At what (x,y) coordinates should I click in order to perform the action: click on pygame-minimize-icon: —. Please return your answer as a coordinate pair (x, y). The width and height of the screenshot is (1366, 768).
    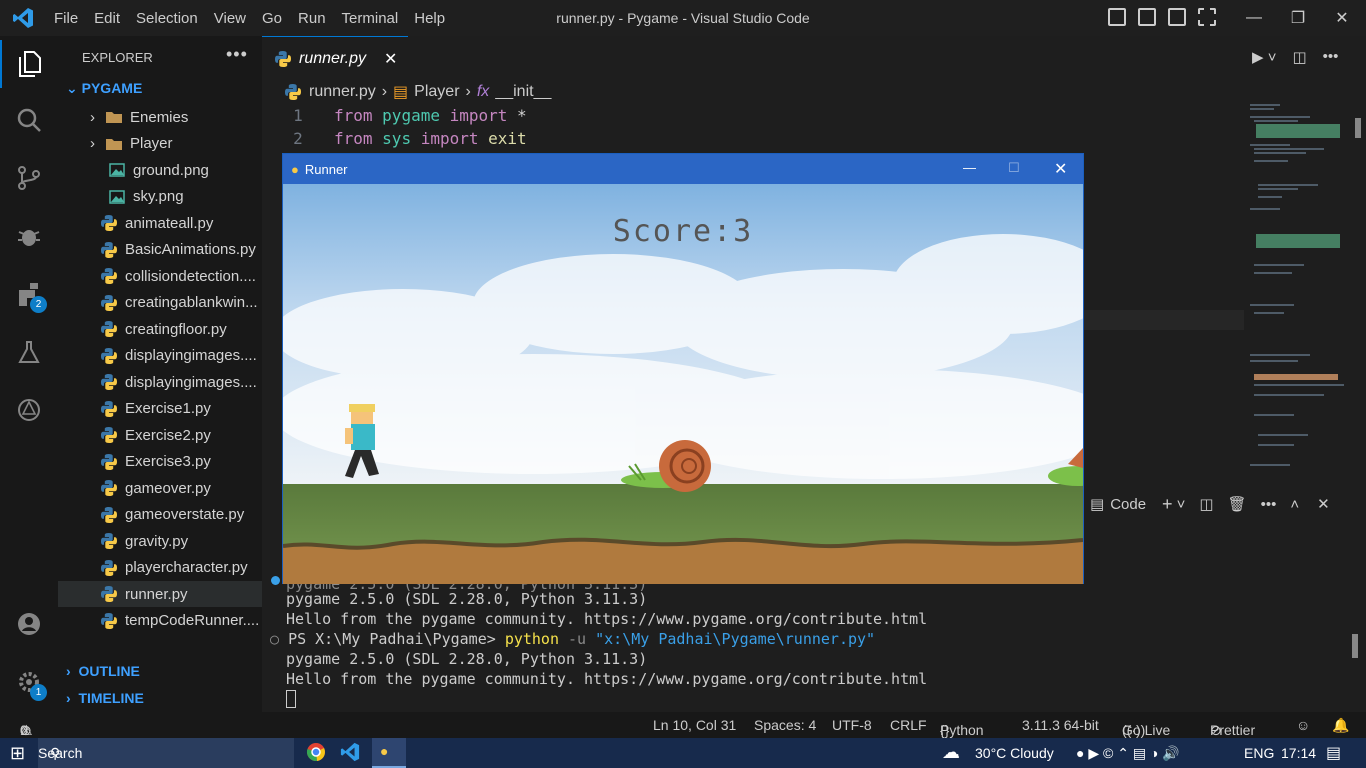
    Looking at the image, I should click on (969, 167).